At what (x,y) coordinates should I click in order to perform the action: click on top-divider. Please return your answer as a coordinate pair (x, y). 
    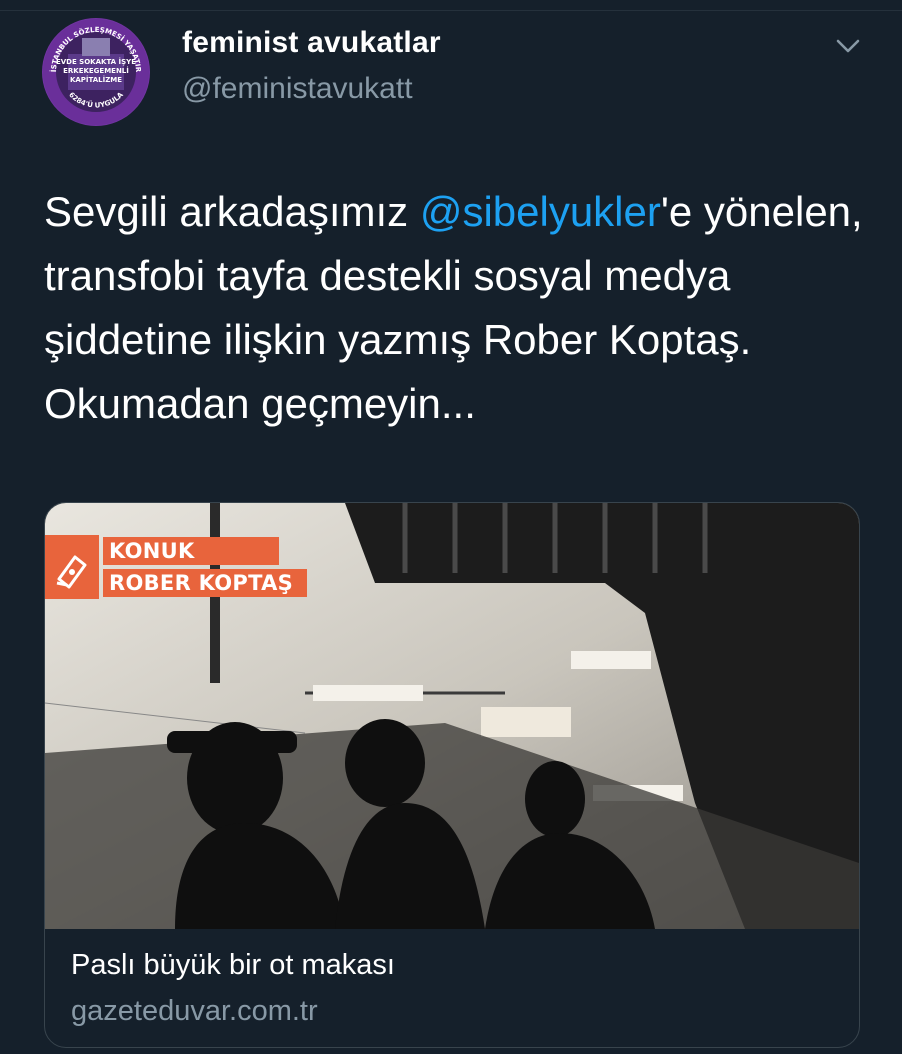
    Looking at the image, I should click on (451, 5).